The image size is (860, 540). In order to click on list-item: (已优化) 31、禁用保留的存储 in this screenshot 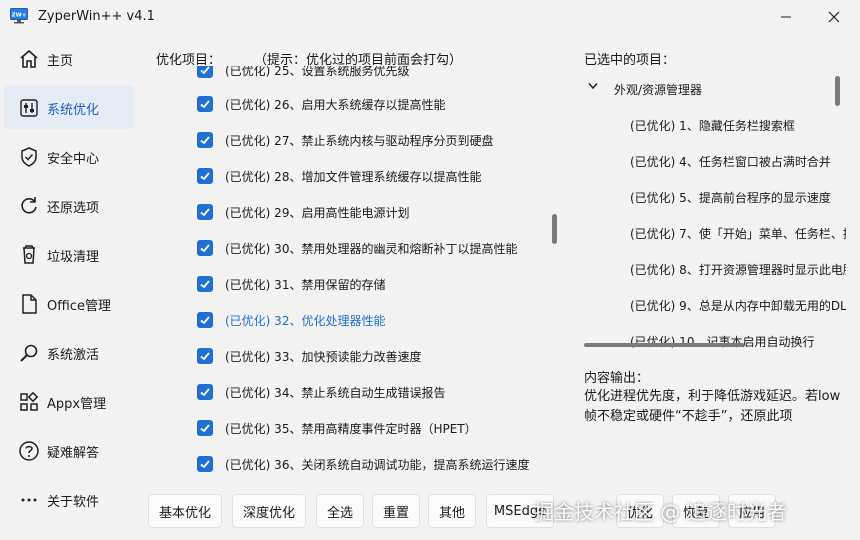, I will do `click(350, 286)`.